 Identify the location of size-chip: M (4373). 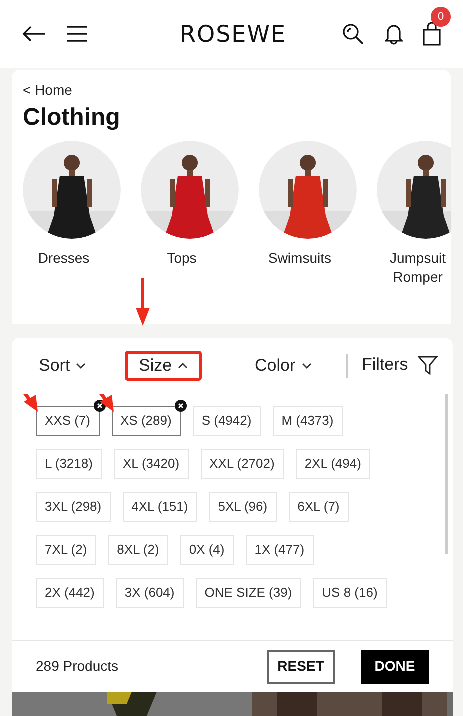
(307, 421).